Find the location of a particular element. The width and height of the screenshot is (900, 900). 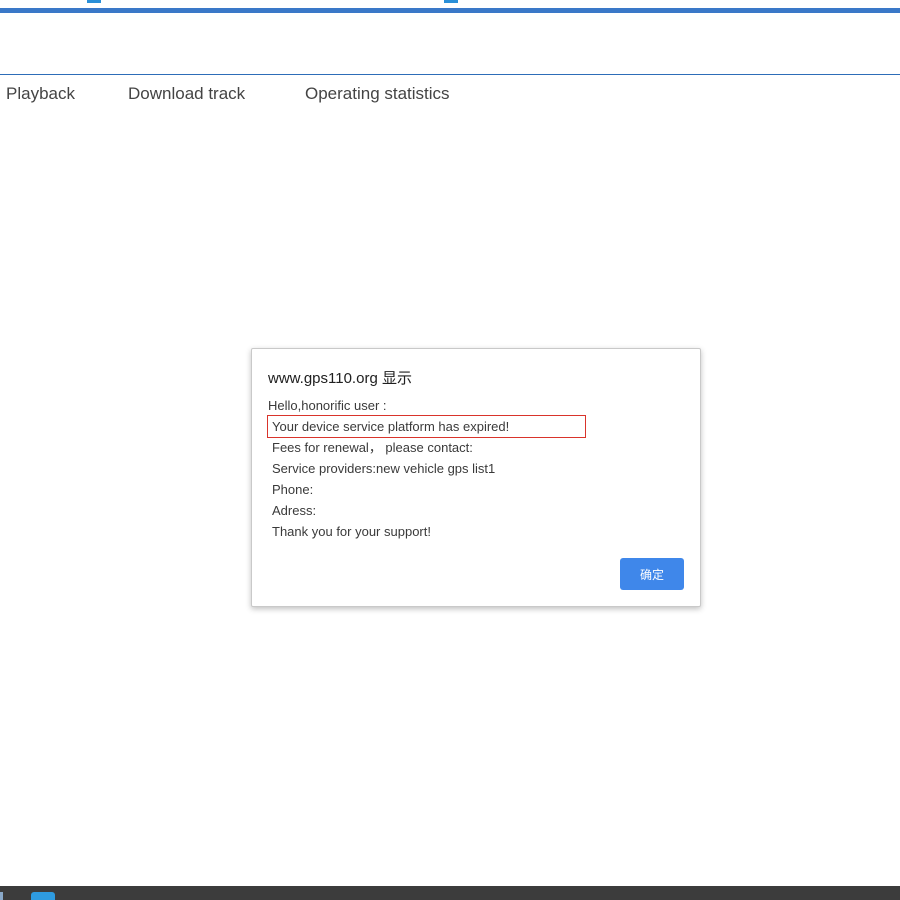

message-thanks: Thank you for your support! is located at coordinates (351, 531).